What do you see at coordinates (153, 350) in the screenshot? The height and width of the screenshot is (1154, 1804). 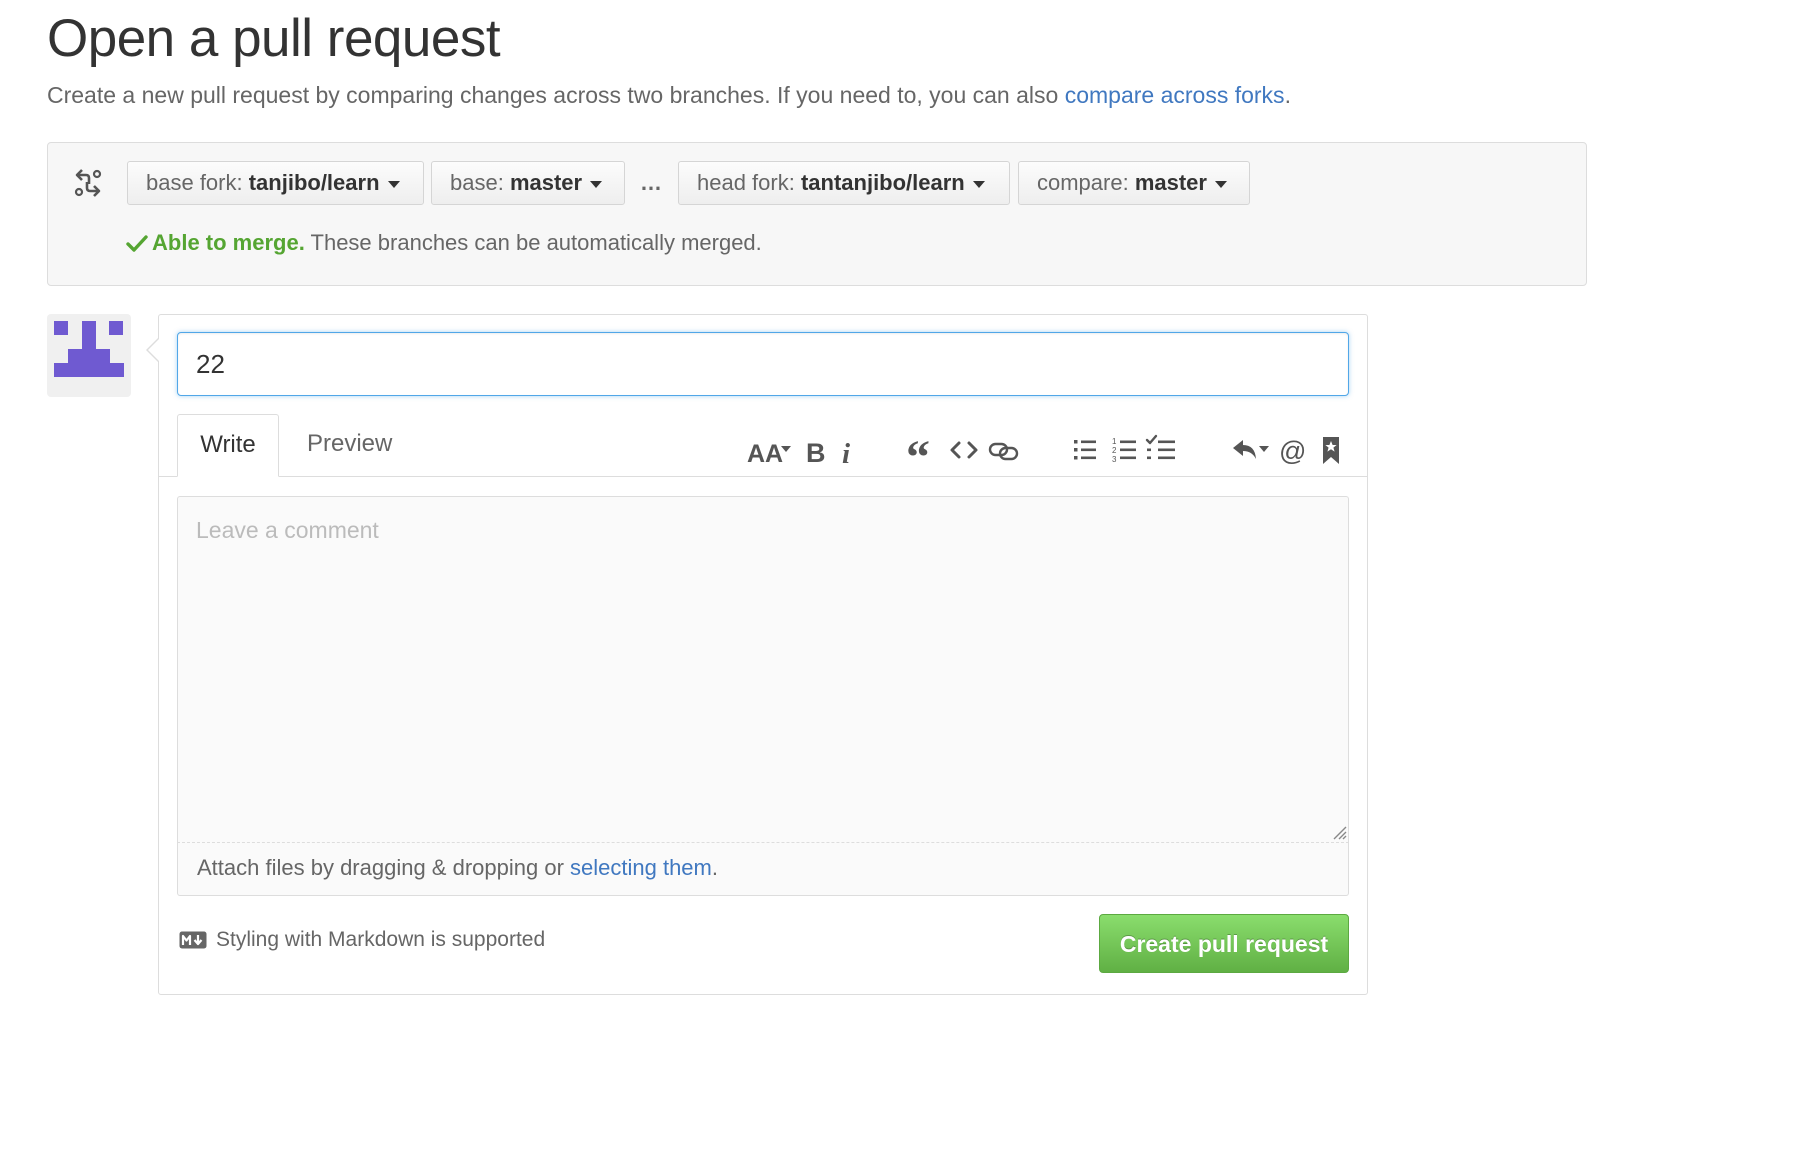 I see `form-pointer-fill` at bounding box center [153, 350].